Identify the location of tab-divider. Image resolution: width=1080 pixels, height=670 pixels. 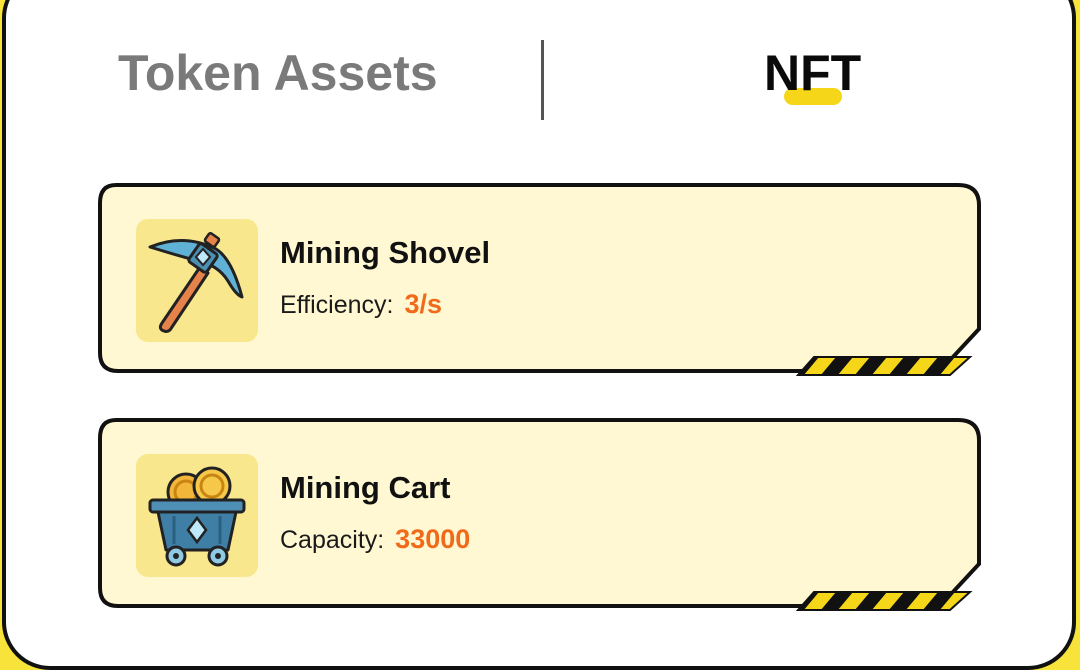
(542, 80).